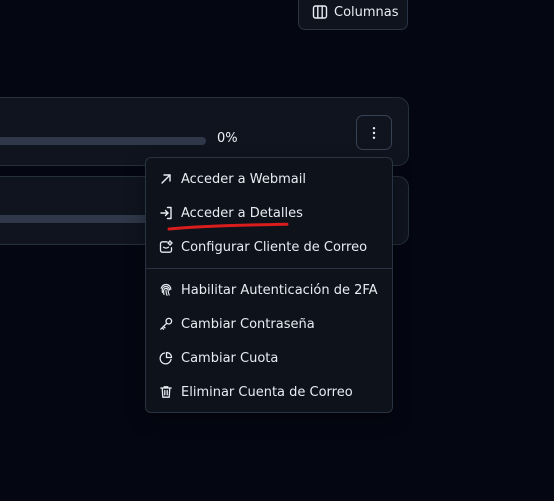  Describe the element at coordinates (248, 324) in the screenshot. I see `menu-item-label: Cambiar Contraseña` at that location.